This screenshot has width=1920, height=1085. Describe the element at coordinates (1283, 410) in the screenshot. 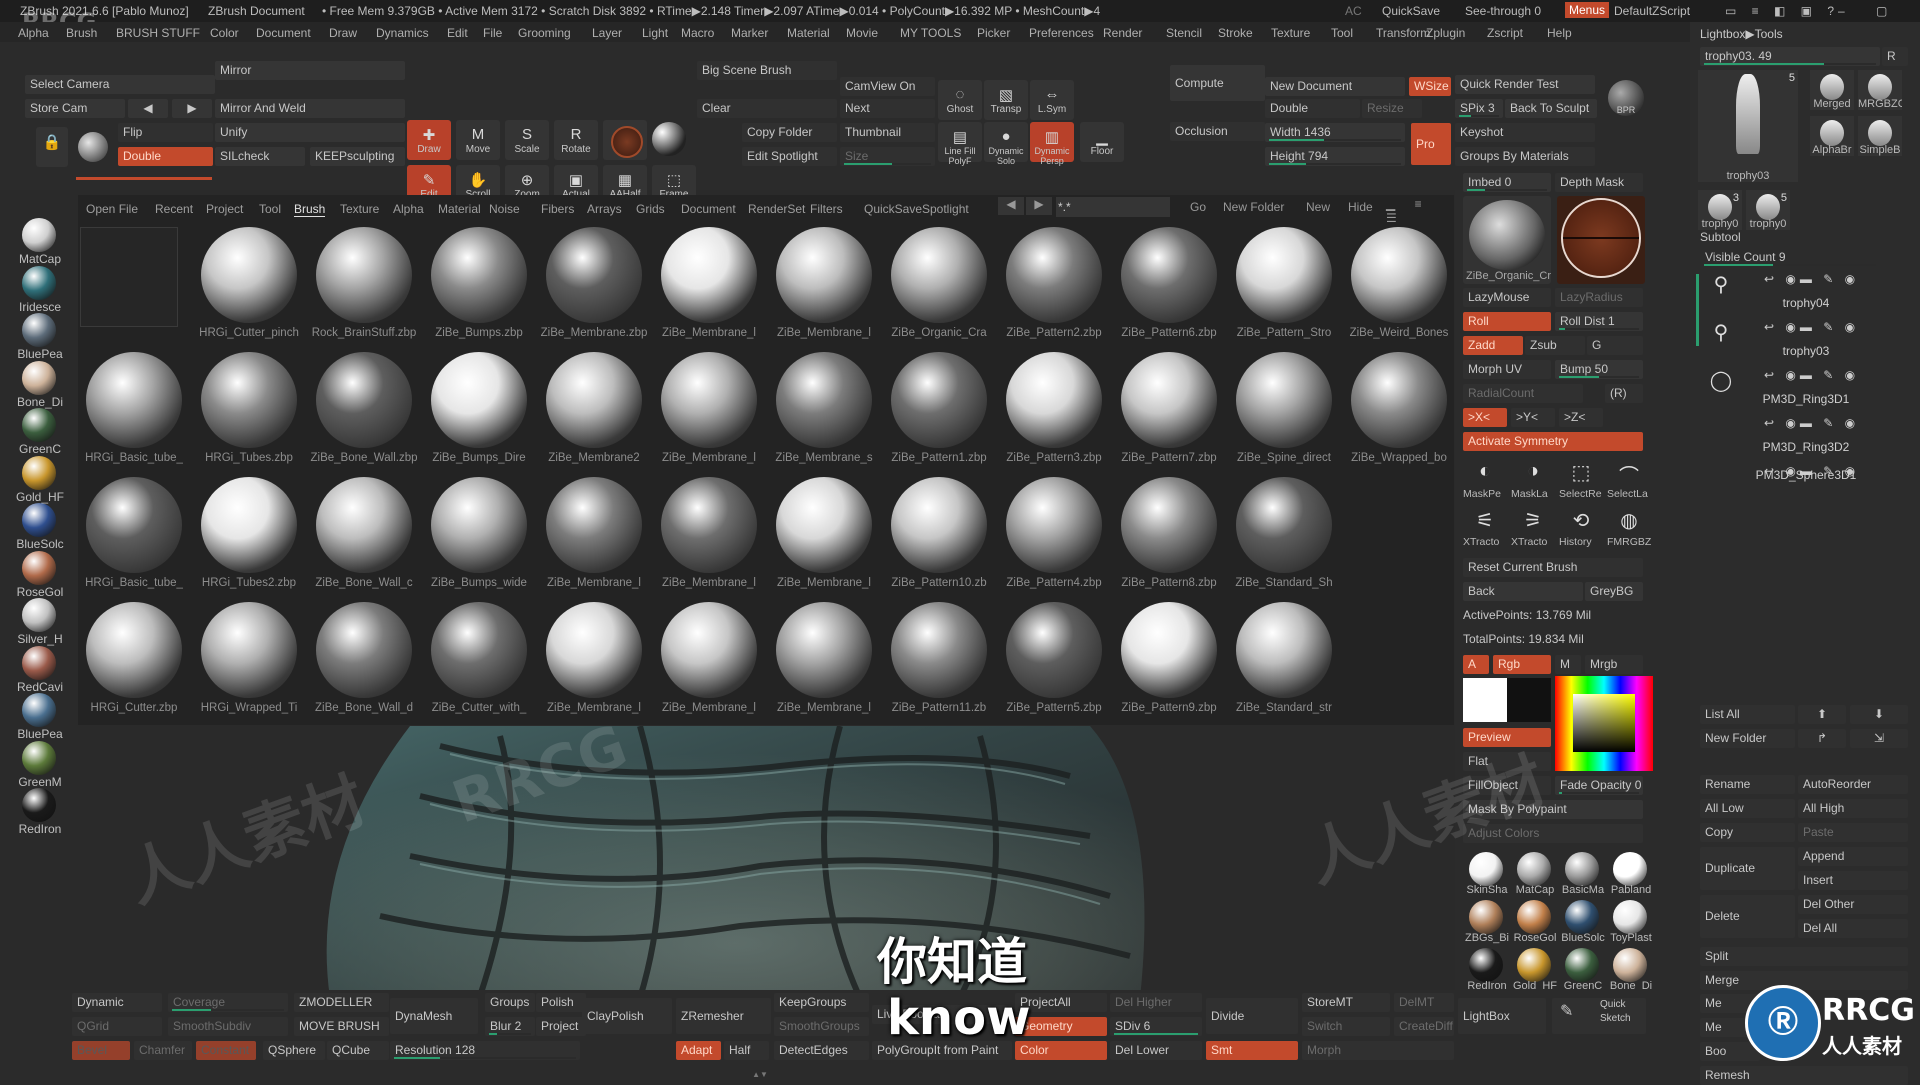

I see `brush-thumbnail-item: ZiBe_Spine_direct` at that location.